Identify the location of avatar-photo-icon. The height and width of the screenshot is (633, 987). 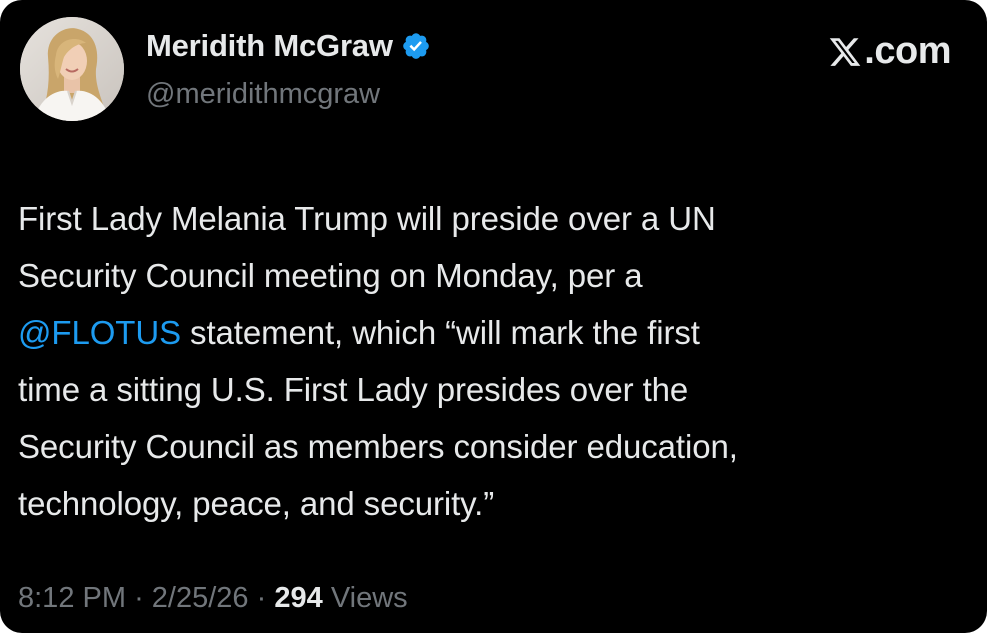
(72, 69).